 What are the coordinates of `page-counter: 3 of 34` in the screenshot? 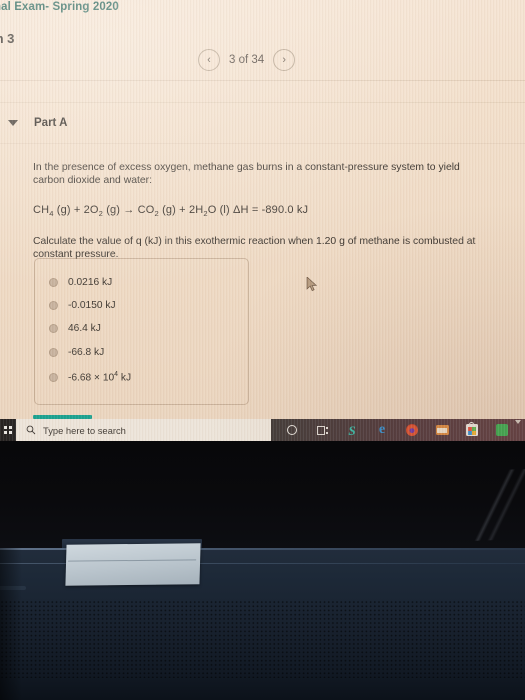 It's located at (247, 60).